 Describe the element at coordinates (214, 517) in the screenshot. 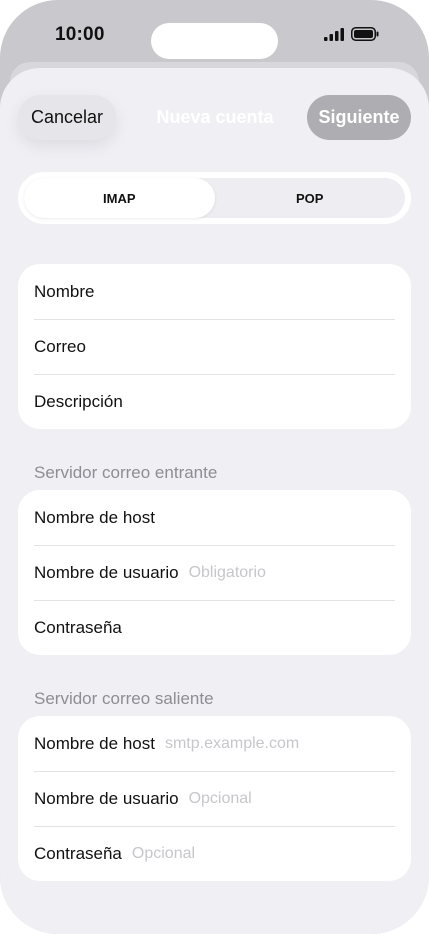

I see `incoming-hostname-field: Nombre de host` at that location.